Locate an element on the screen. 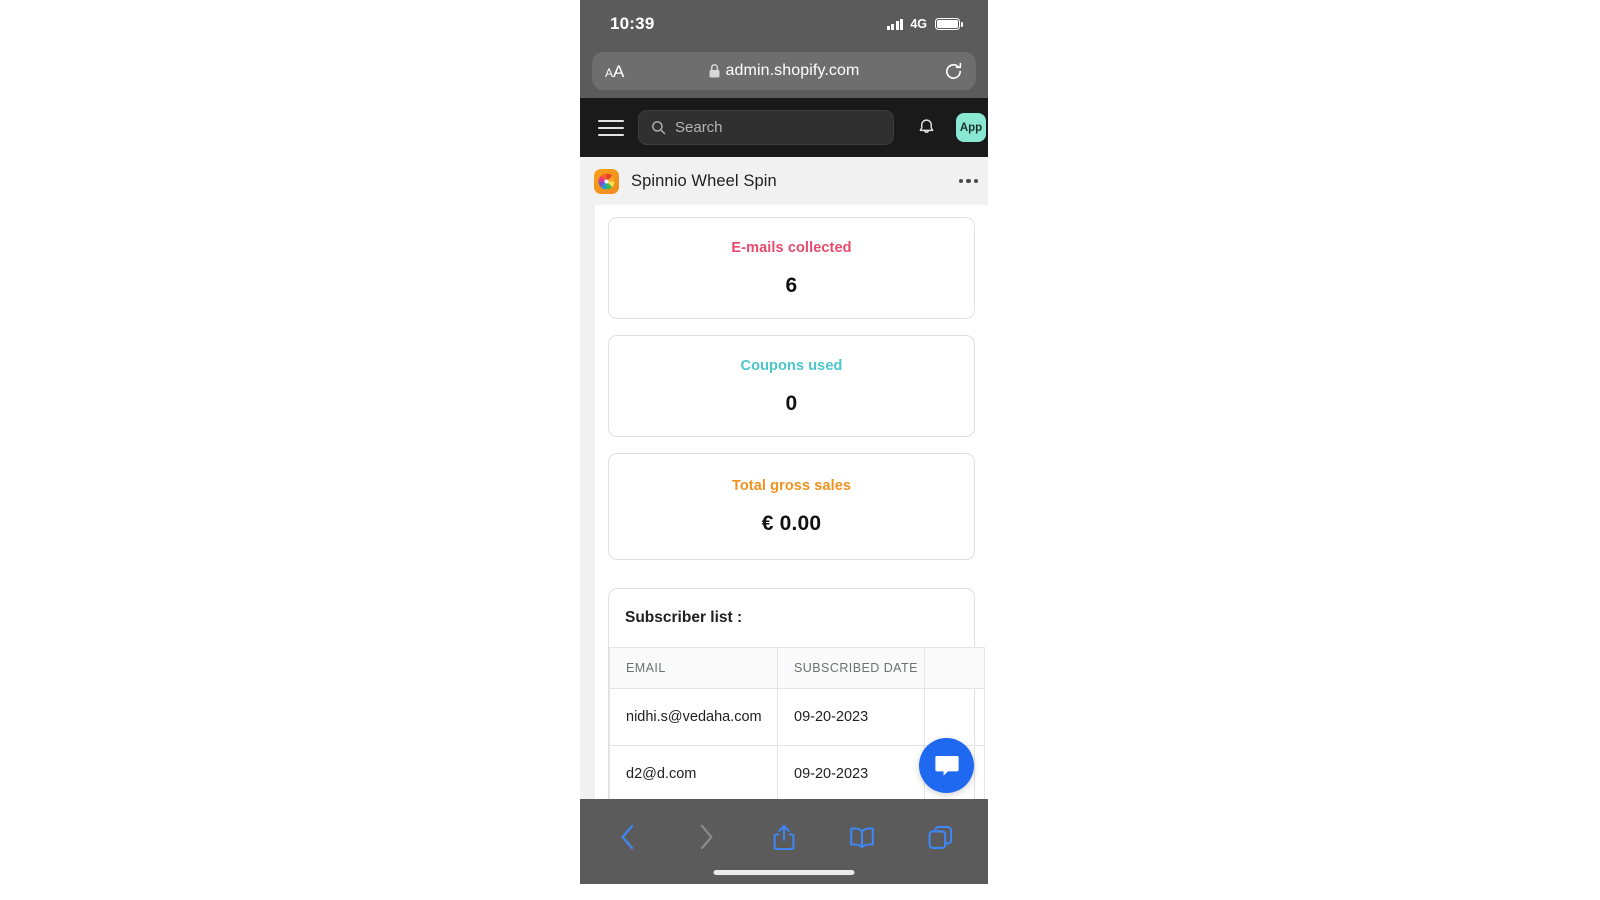  table-row: nidhi.s@vedaha.com 09-20-2023 is located at coordinates (797, 717).